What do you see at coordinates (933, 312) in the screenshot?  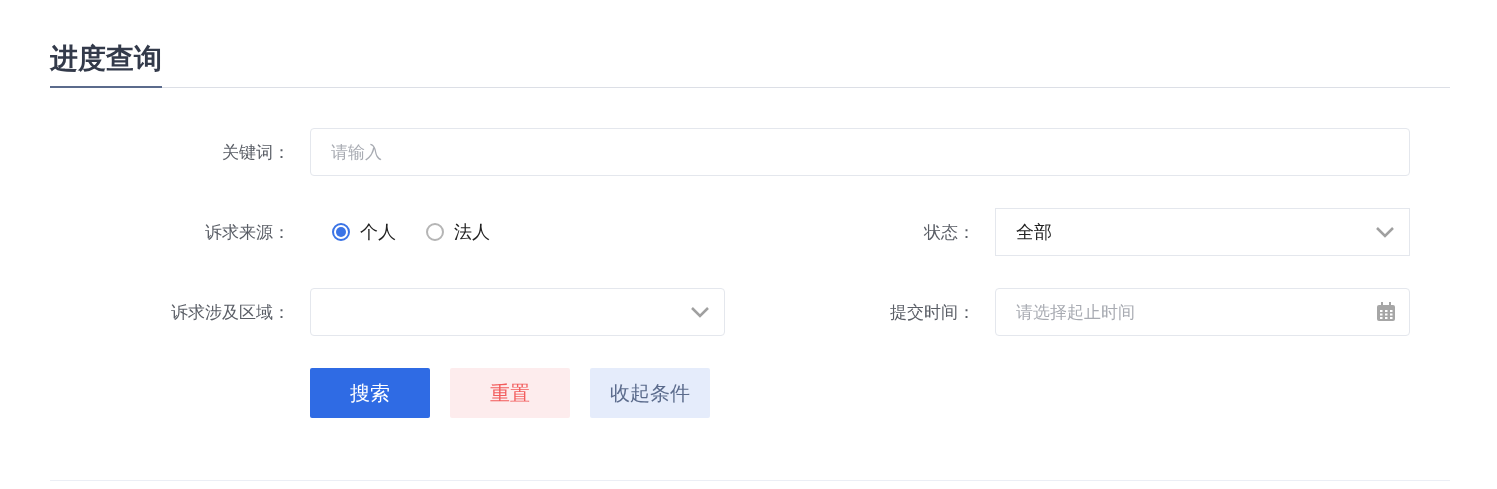 I see `field-label: 提交时间：` at bounding box center [933, 312].